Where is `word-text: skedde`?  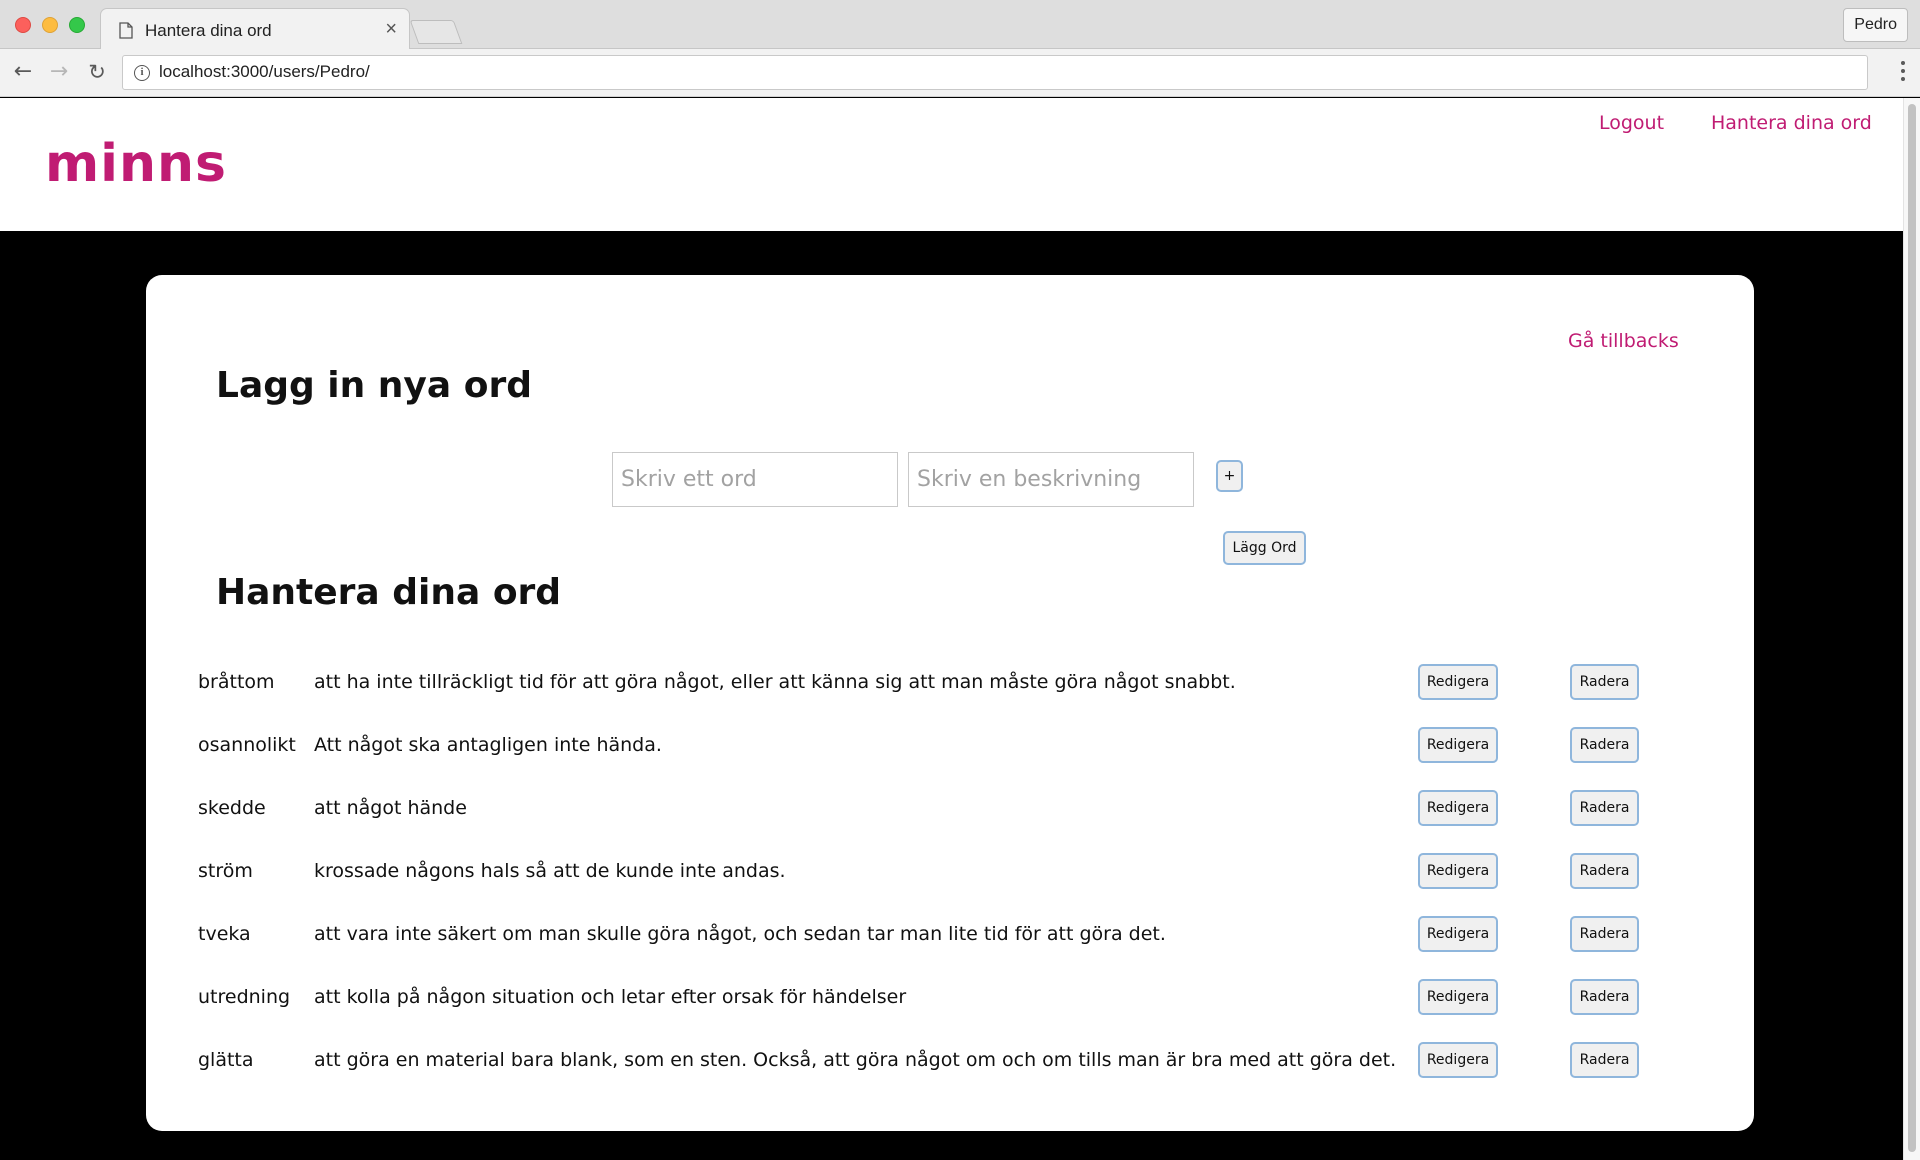
word-text: skedde is located at coordinates (232, 808).